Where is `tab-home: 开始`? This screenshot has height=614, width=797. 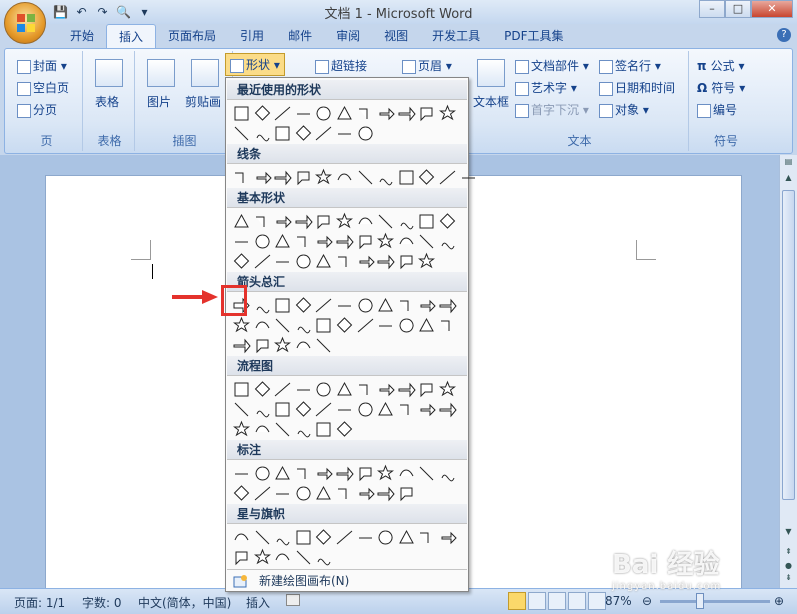 tab-home: 开始 is located at coordinates (82, 36).